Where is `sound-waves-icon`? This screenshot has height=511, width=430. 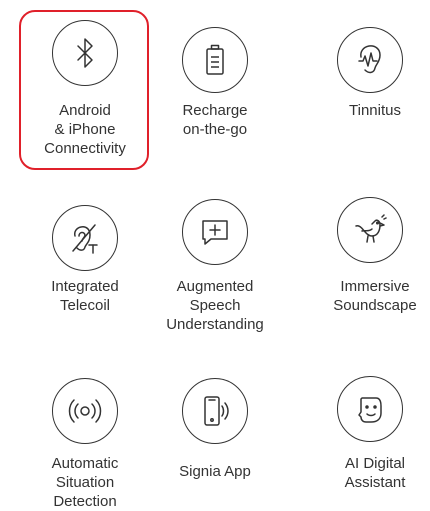 sound-waves-icon is located at coordinates (85, 411).